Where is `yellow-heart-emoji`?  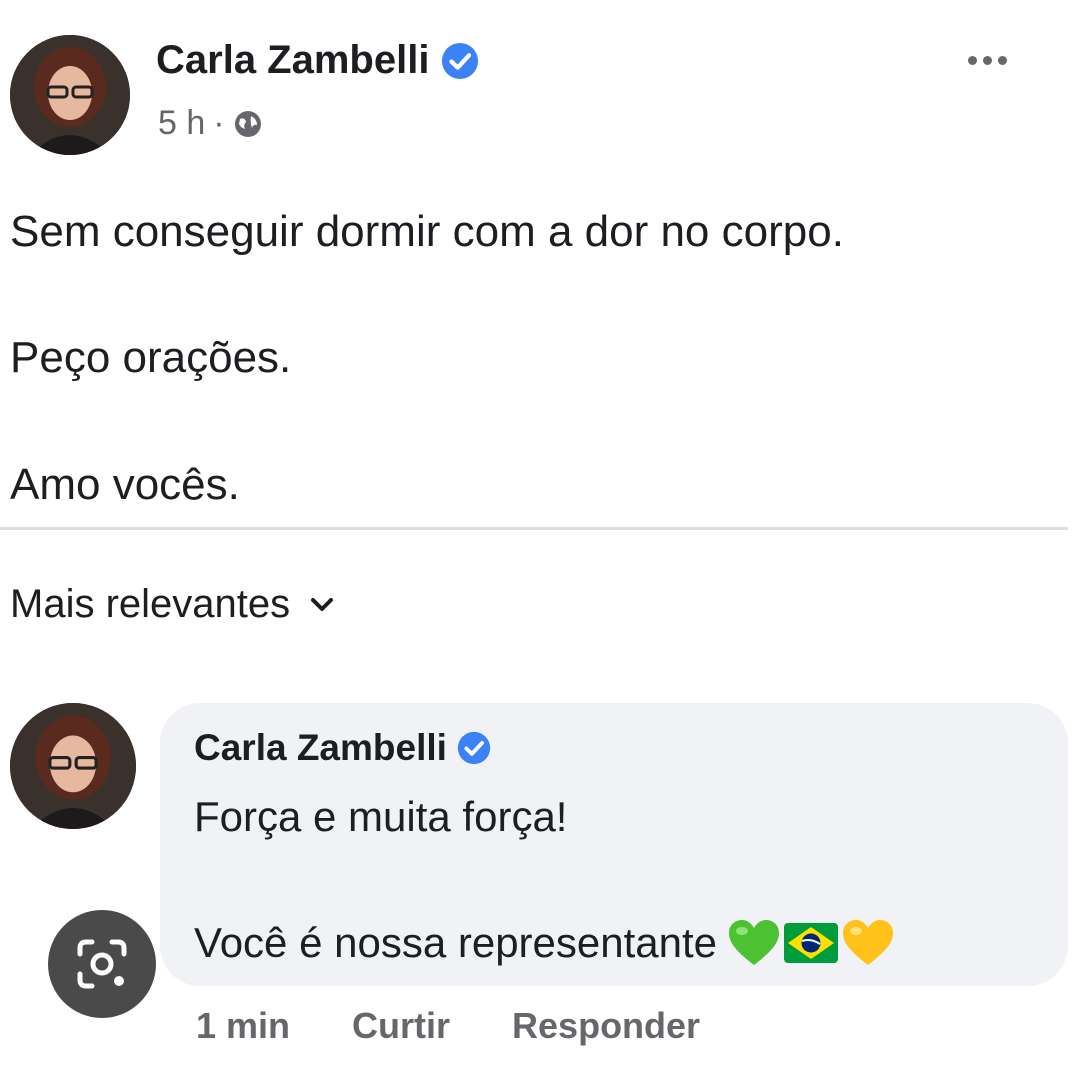
yellow-heart-emoji is located at coordinates (868, 942).